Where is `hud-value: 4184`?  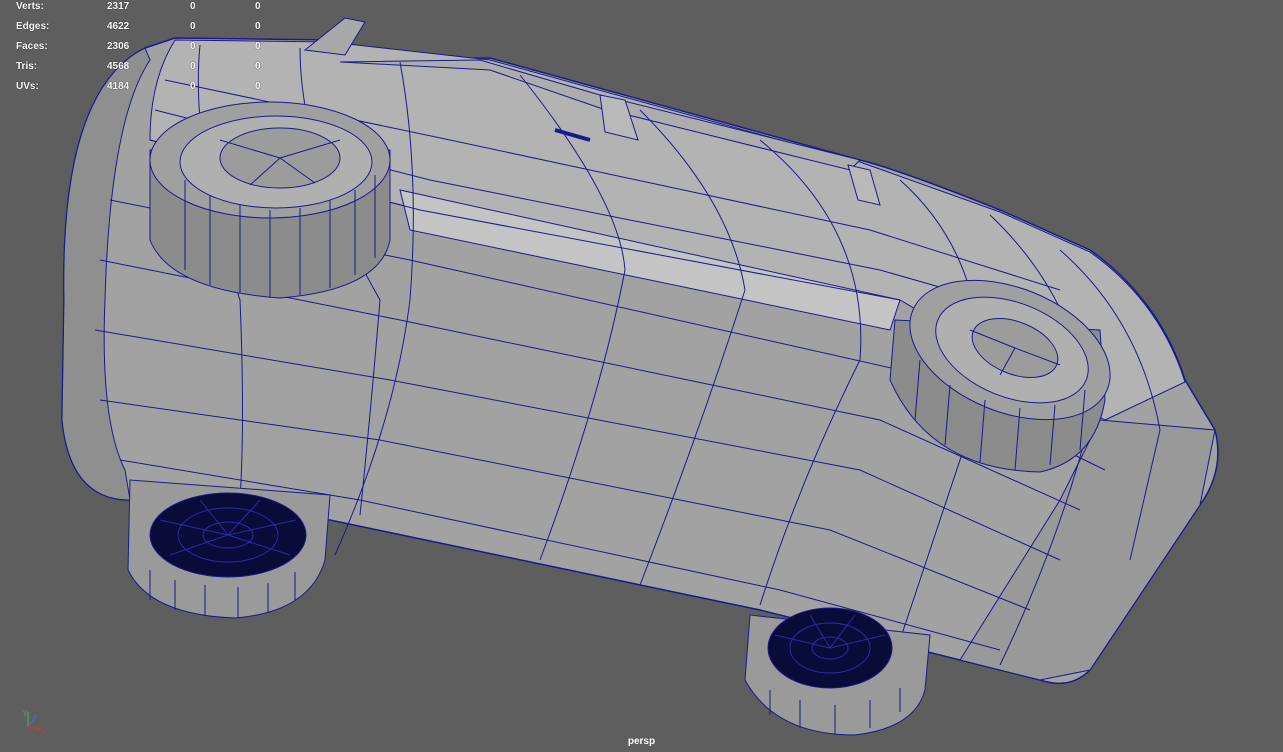
hud-value: 4184 is located at coordinates (118, 86).